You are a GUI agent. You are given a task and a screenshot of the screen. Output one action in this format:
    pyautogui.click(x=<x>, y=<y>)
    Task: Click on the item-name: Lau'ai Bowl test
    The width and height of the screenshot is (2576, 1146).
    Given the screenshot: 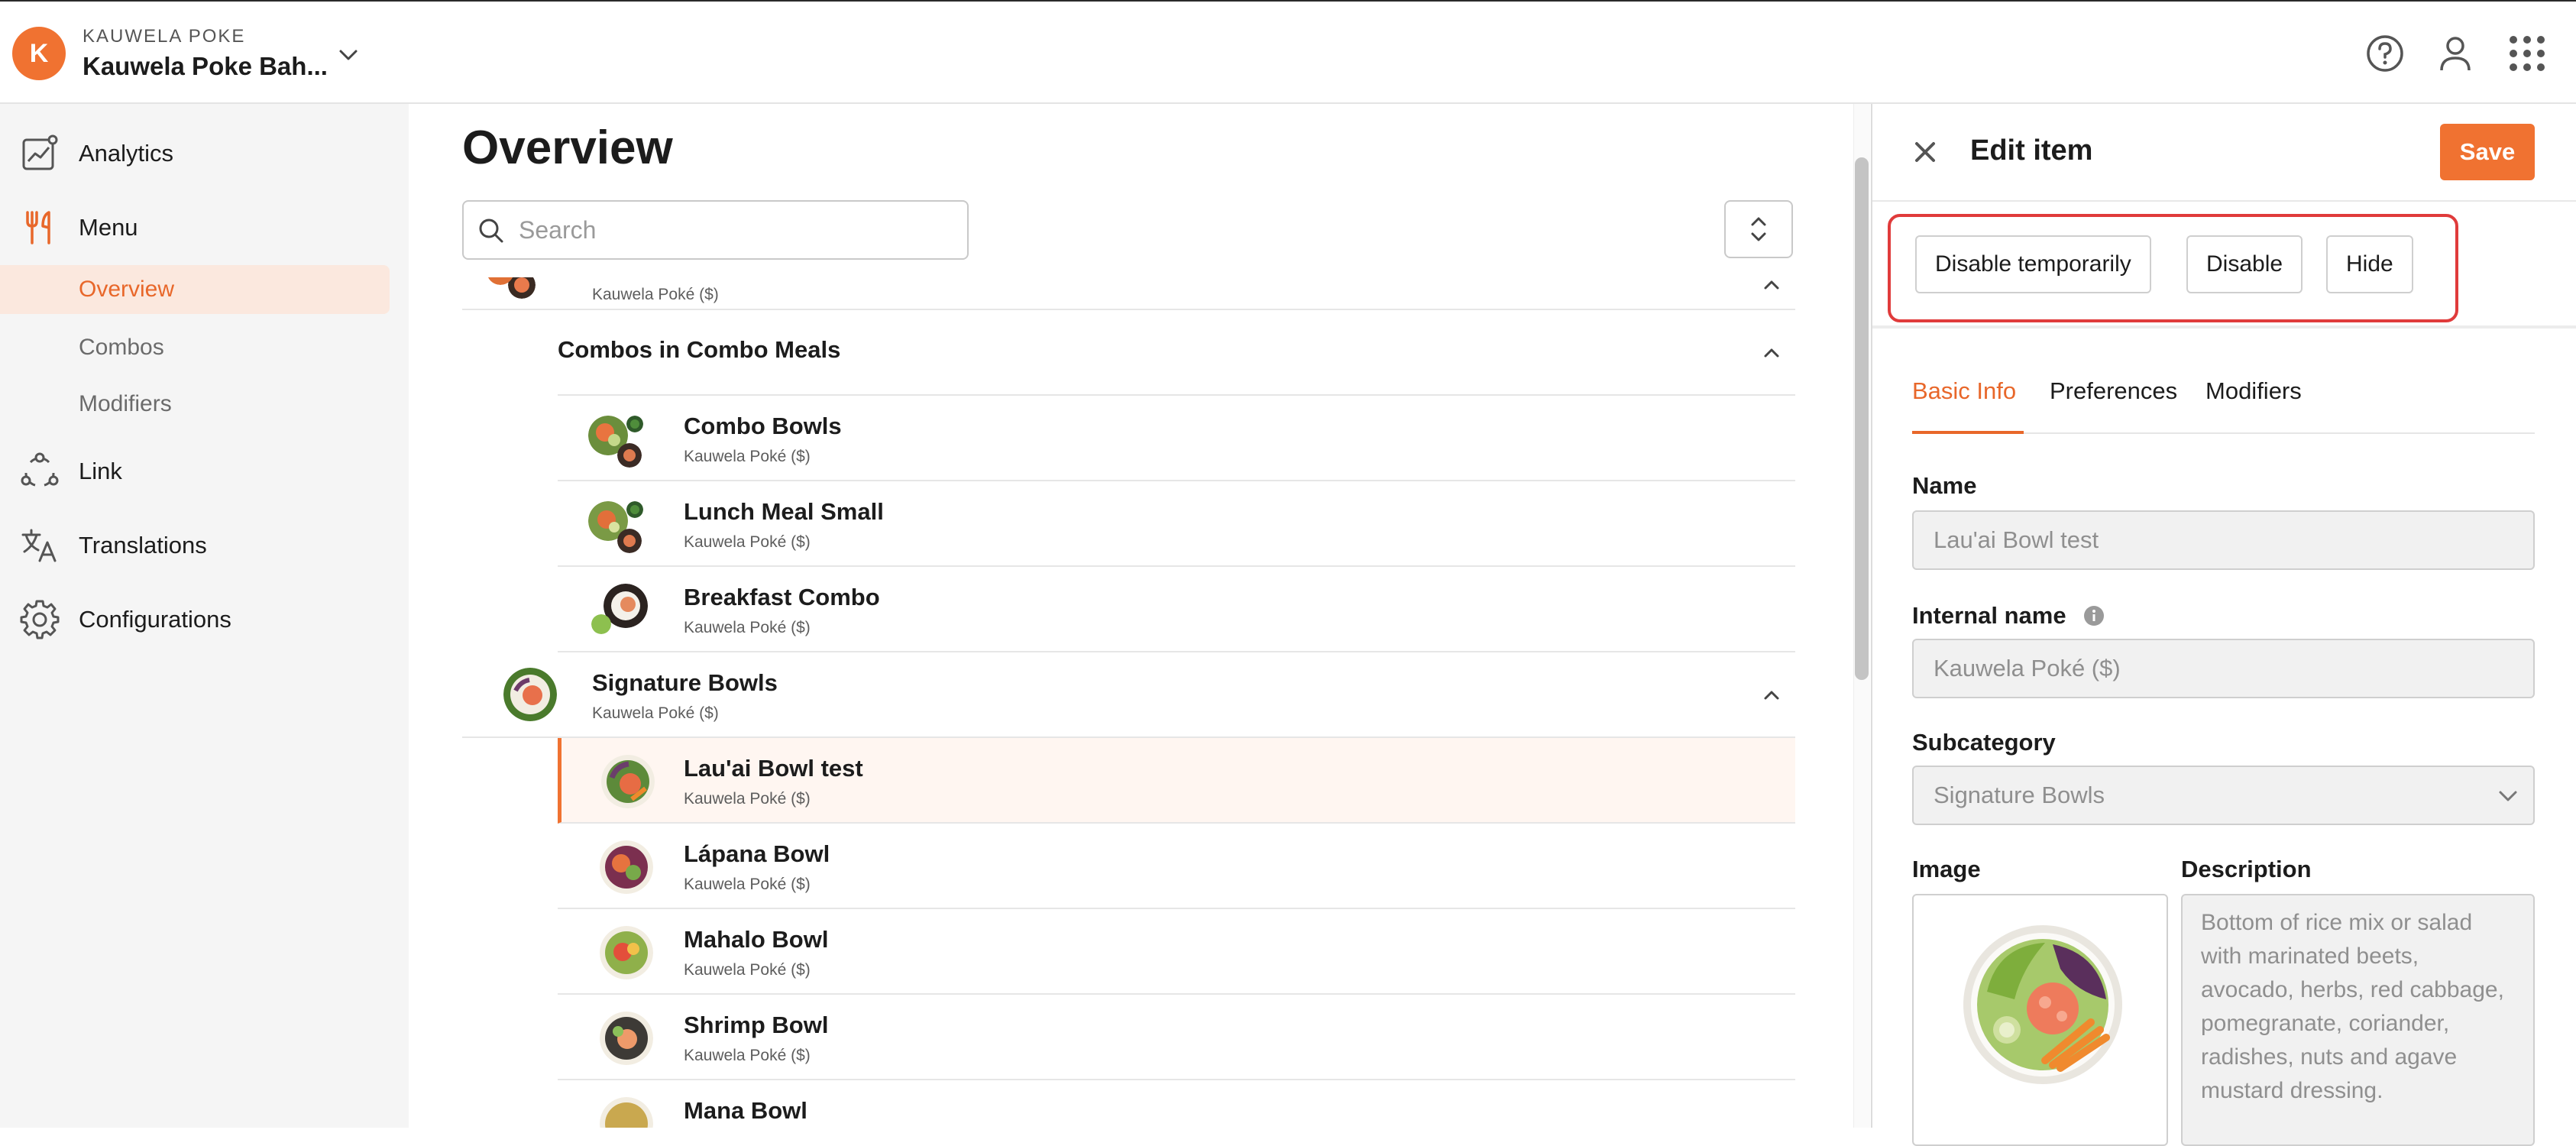 What is the action you would take?
    pyautogui.click(x=773, y=768)
    